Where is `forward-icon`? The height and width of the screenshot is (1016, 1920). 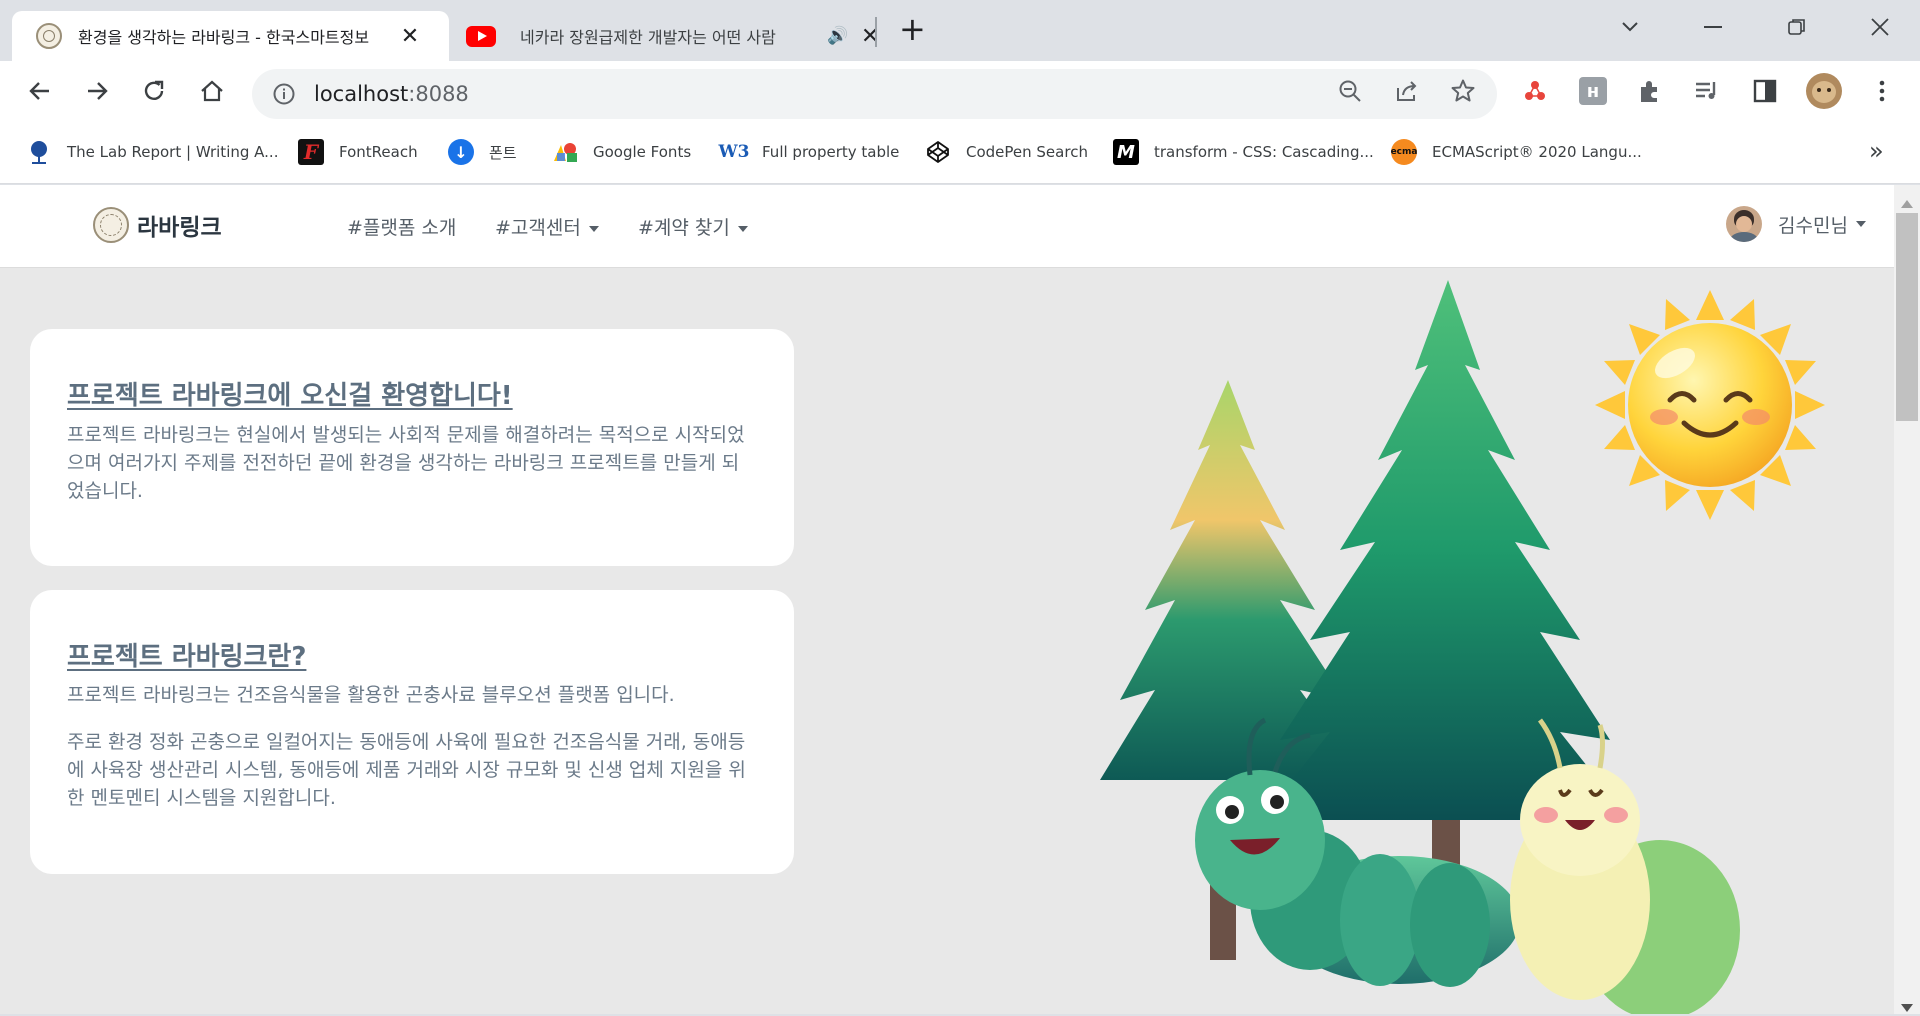 forward-icon is located at coordinates (97, 91).